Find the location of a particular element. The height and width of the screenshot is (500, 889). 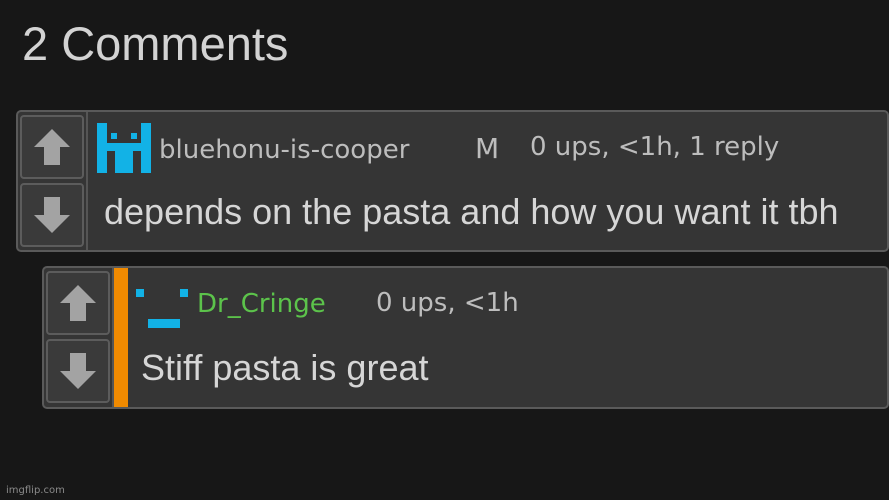

username-link: bluehonu-is-cooper is located at coordinates (284, 150).